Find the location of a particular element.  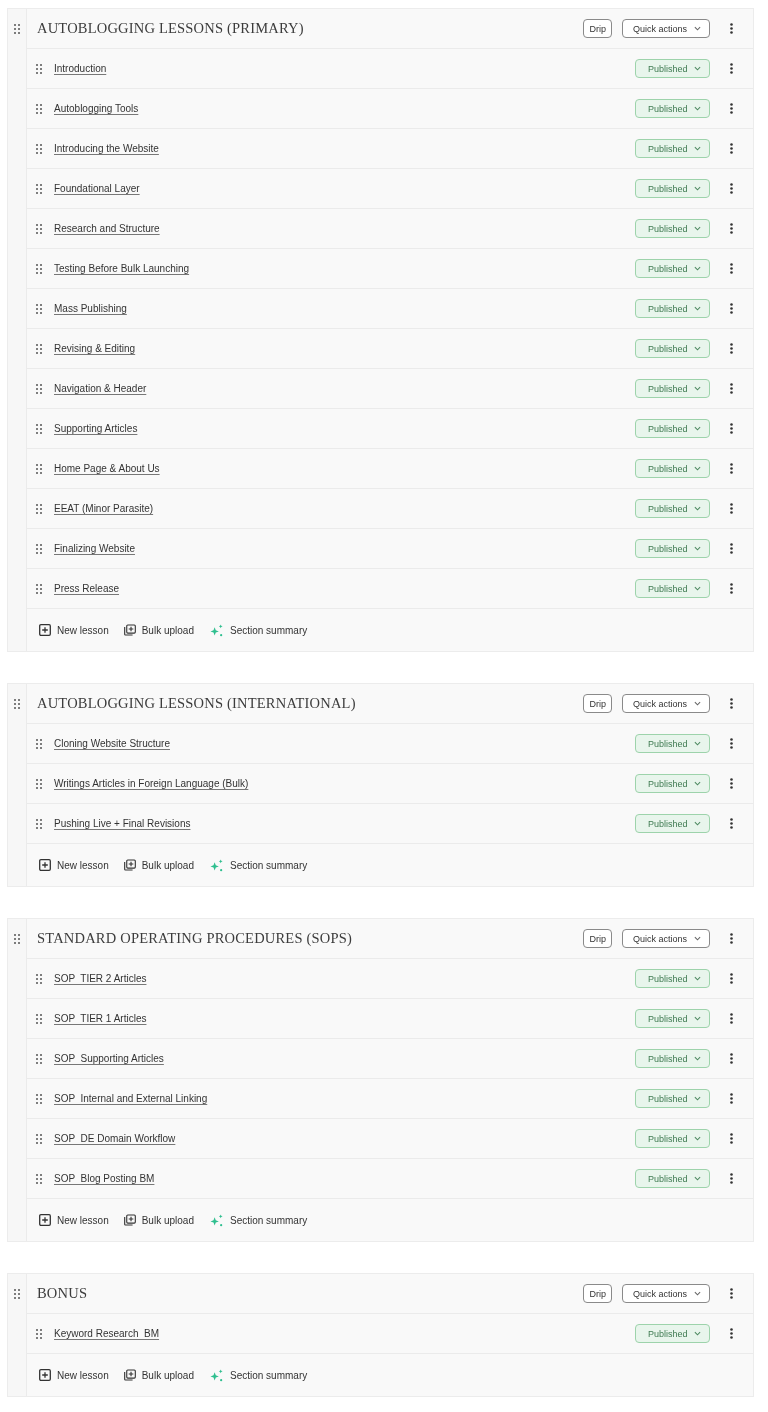

lesson-link: Autoblogging Tools is located at coordinates (96, 108).